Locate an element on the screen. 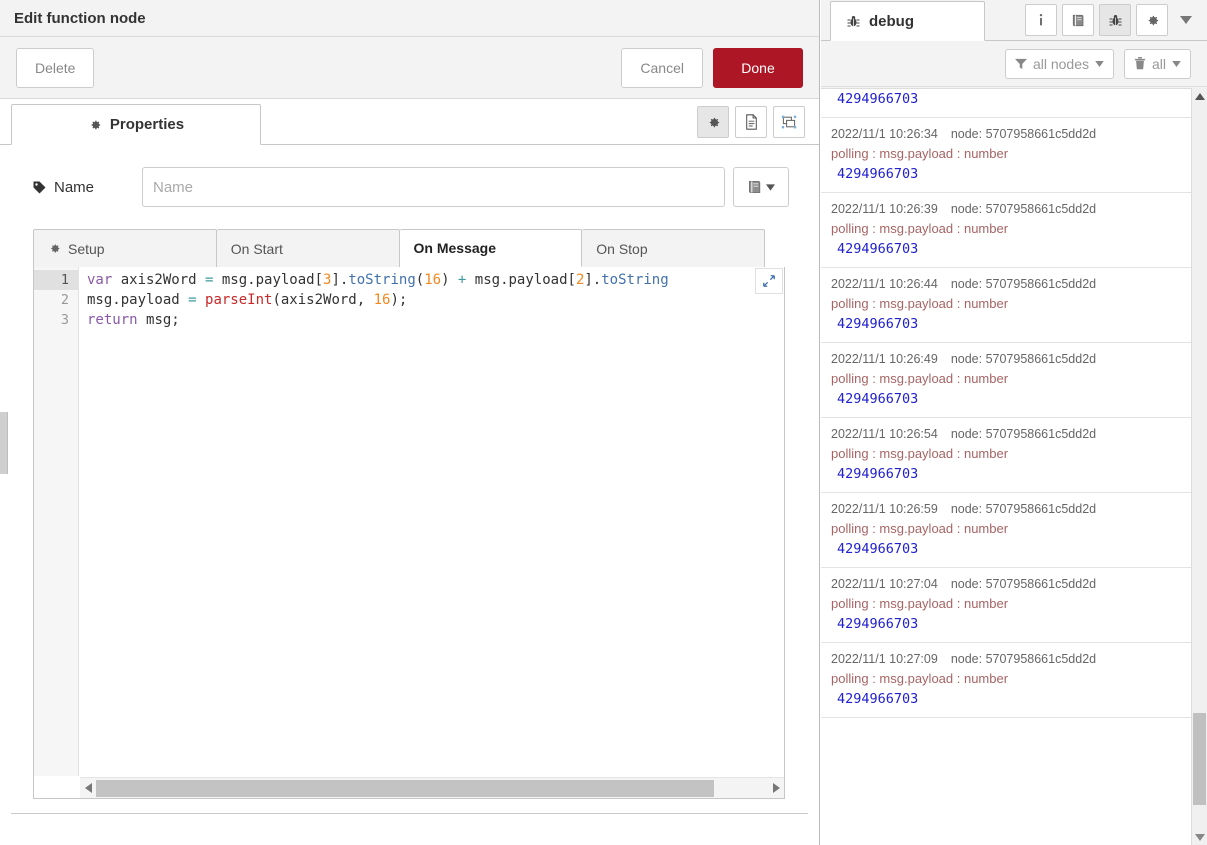 The width and height of the screenshot is (1207, 845). node-filter-label: all nodes is located at coordinates (1060, 63).